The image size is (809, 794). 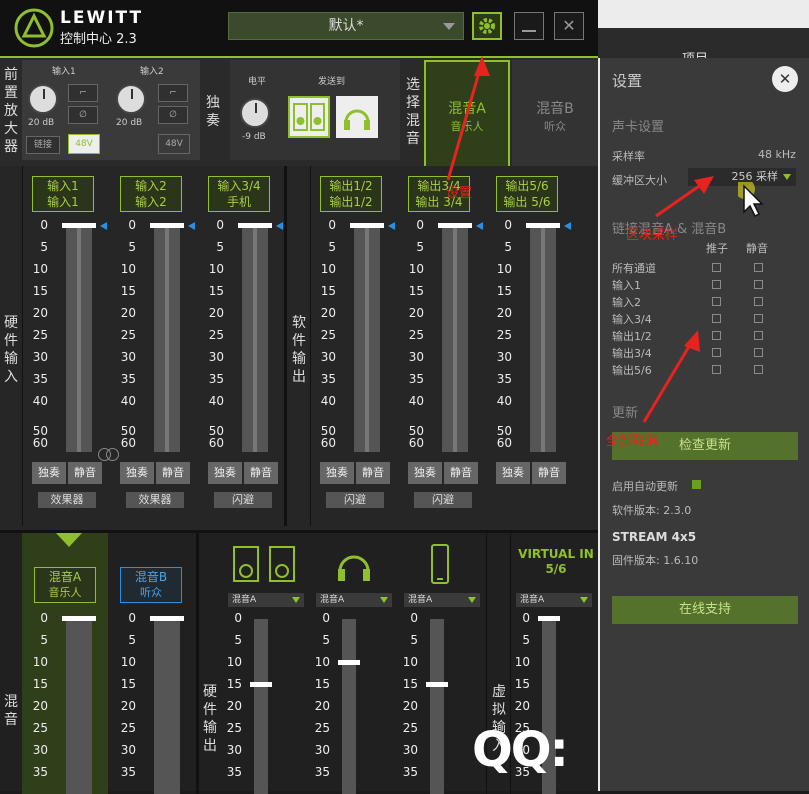 I want to click on scale-tick: 60, so click(x=216, y=443).